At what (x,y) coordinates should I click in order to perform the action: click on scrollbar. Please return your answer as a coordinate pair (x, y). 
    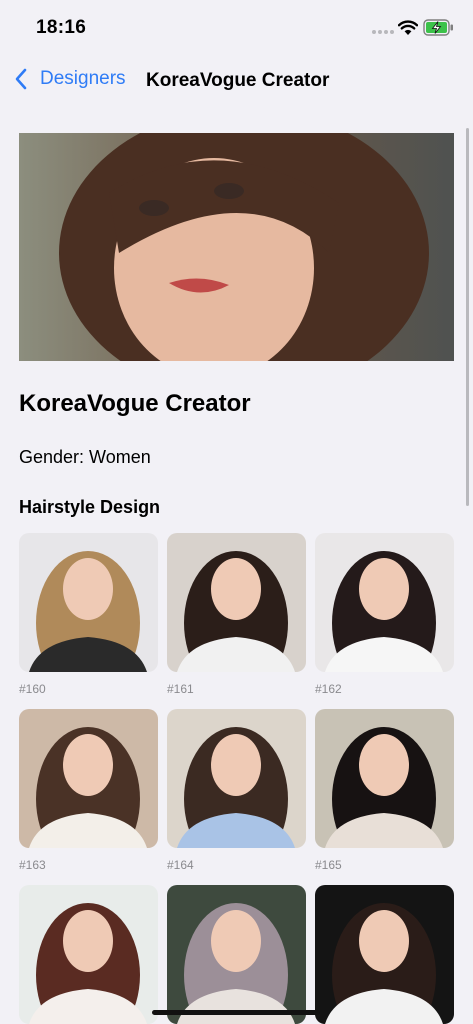
    Looking at the image, I should click on (467, 317).